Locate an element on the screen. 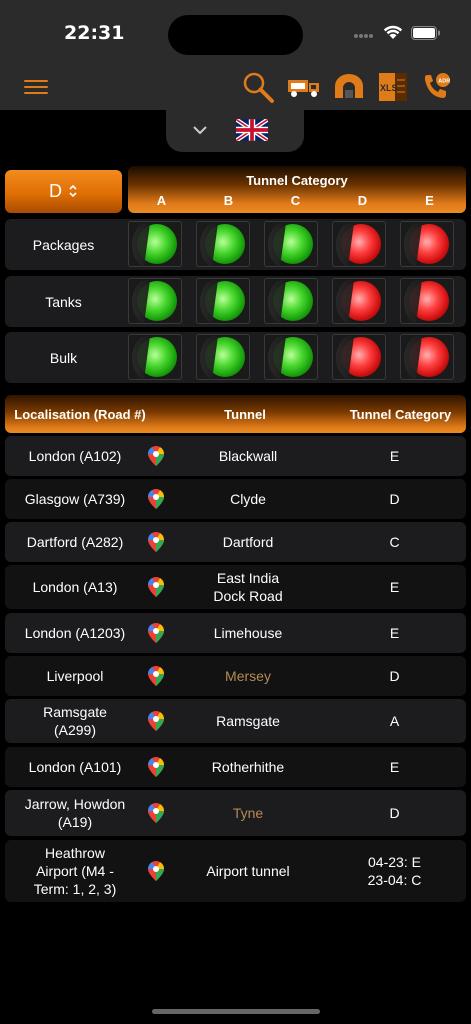  status-bar: 22:31 is located at coordinates (235, 31).